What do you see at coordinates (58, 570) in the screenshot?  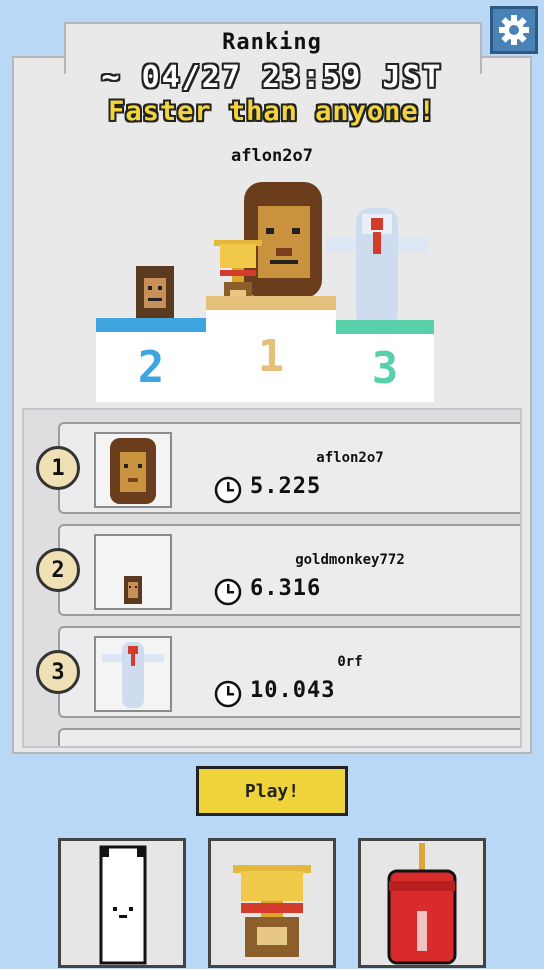 I see `rank-medal: 2` at bounding box center [58, 570].